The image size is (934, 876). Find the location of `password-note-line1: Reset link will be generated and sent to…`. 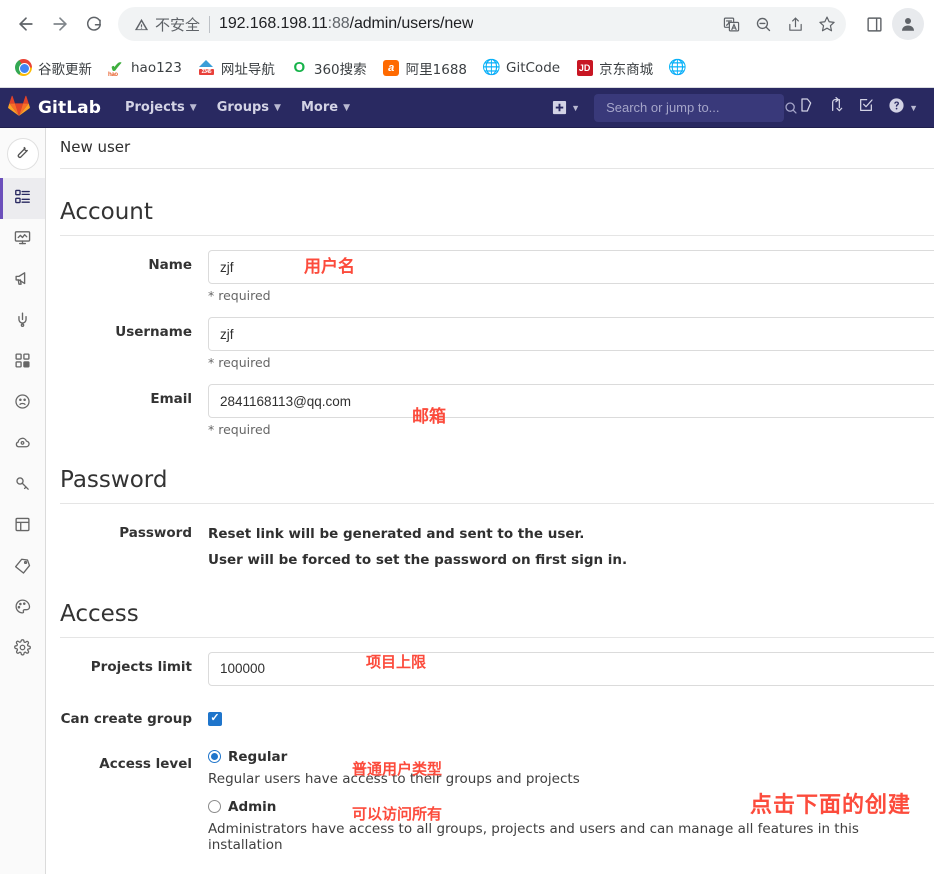

password-note-line1: Reset link will be generated and sent to… is located at coordinates (396, 534).